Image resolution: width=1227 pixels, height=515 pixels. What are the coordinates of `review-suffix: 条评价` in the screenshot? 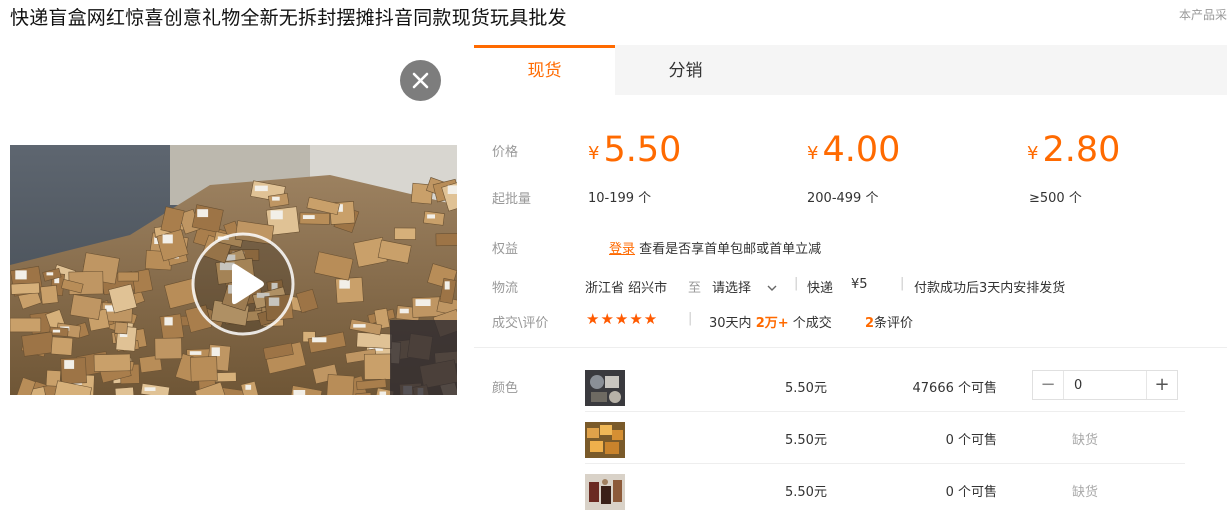 It's located at (894, 323).